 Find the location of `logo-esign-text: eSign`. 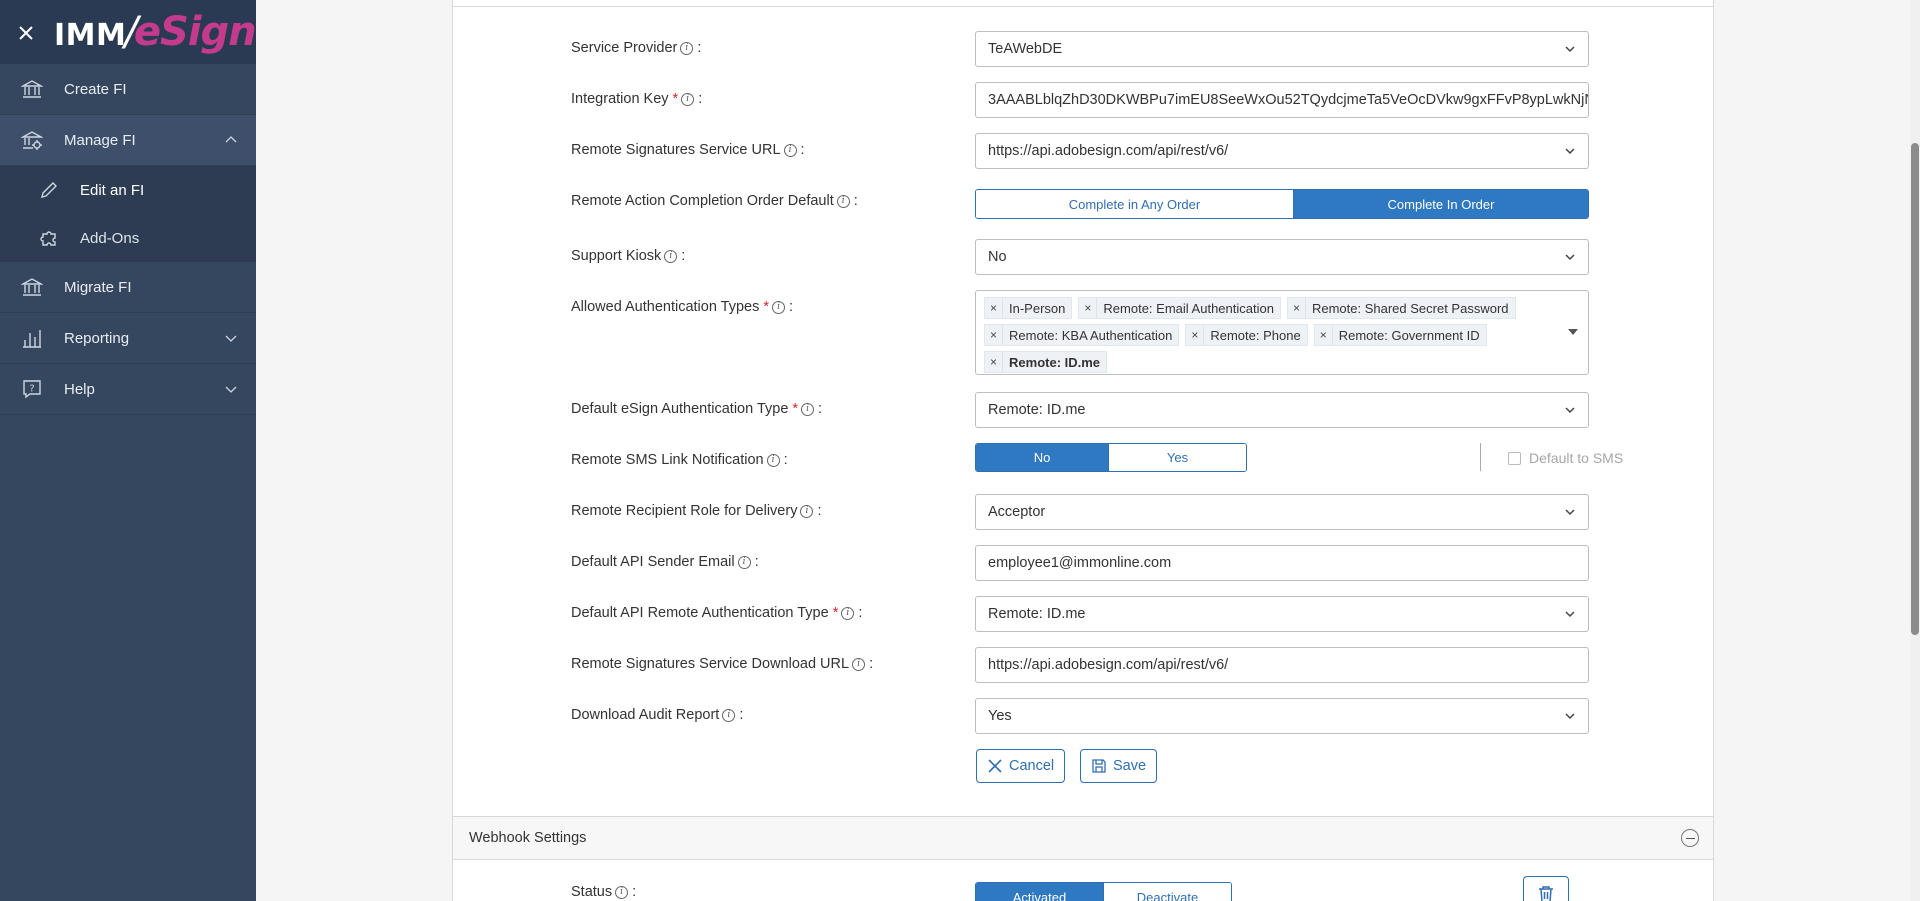

logo-esign-text: eSign is located at coordinates (195, 32).